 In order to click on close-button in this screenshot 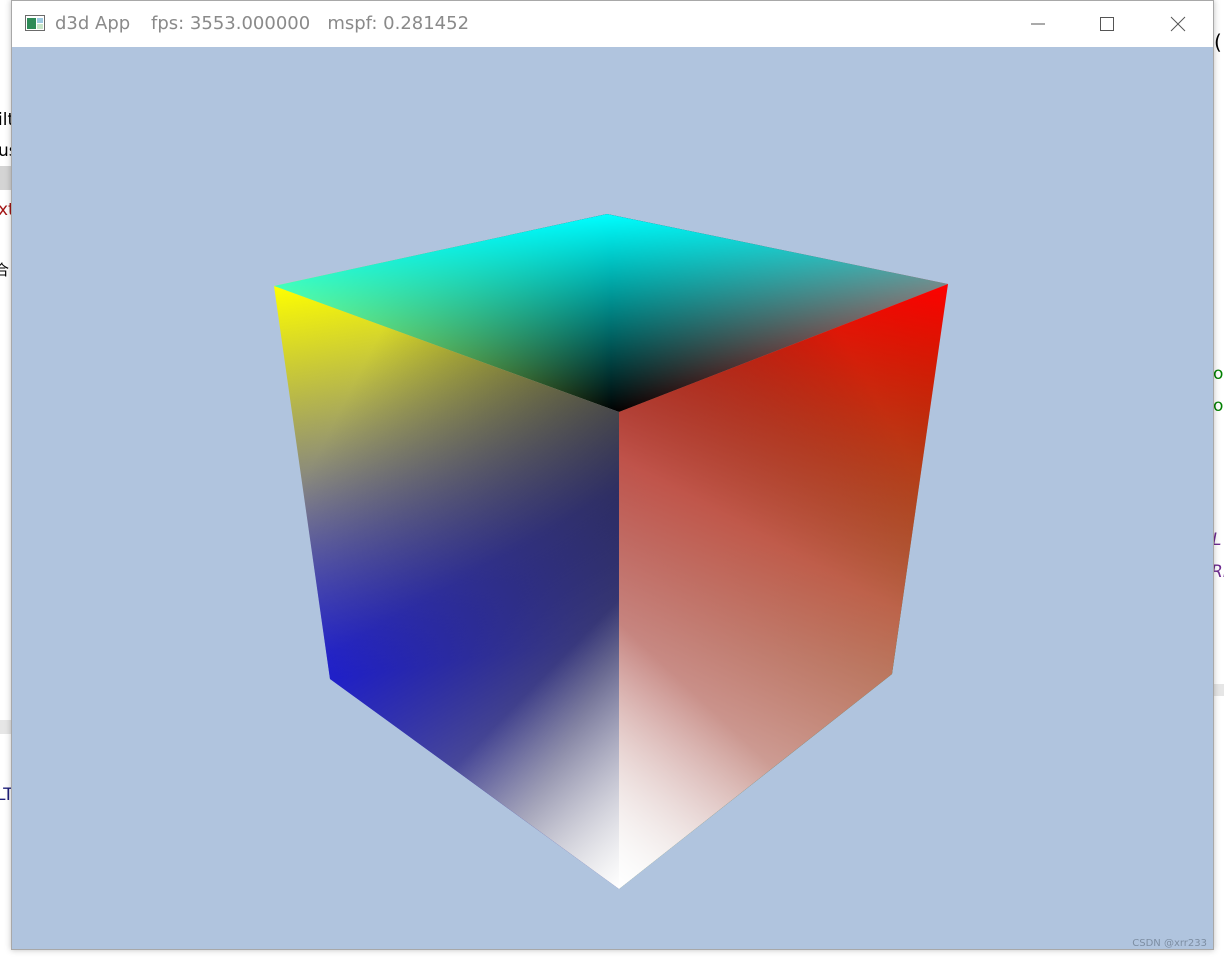, I will do `click(1178, 24)`.